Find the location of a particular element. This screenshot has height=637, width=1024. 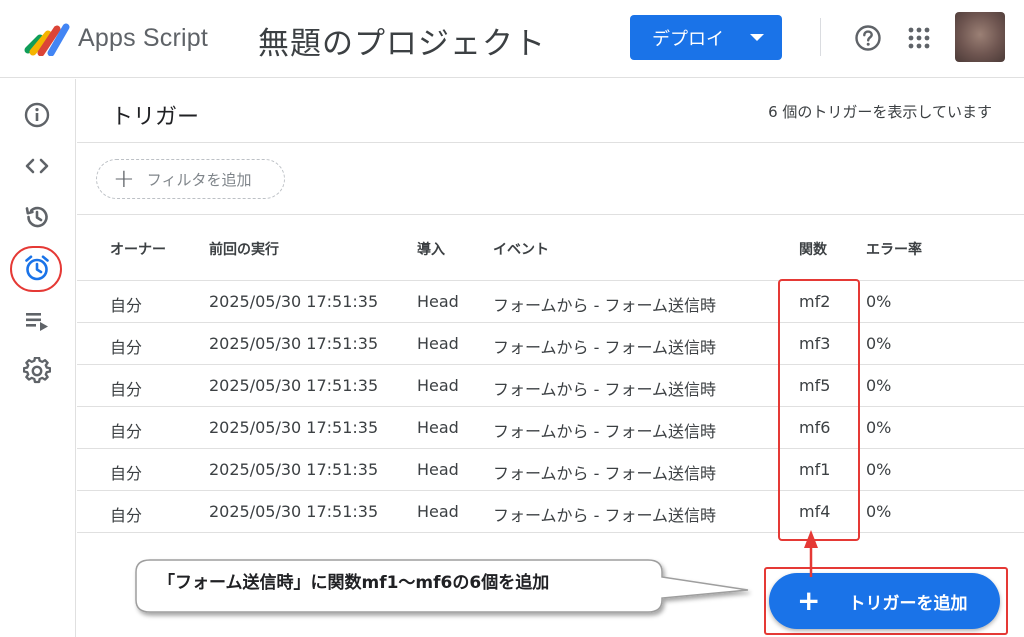

callout-text: 「フォーム送信時」に関数mf1～mf6の6個を追加 is located at coordinates (354, 583).